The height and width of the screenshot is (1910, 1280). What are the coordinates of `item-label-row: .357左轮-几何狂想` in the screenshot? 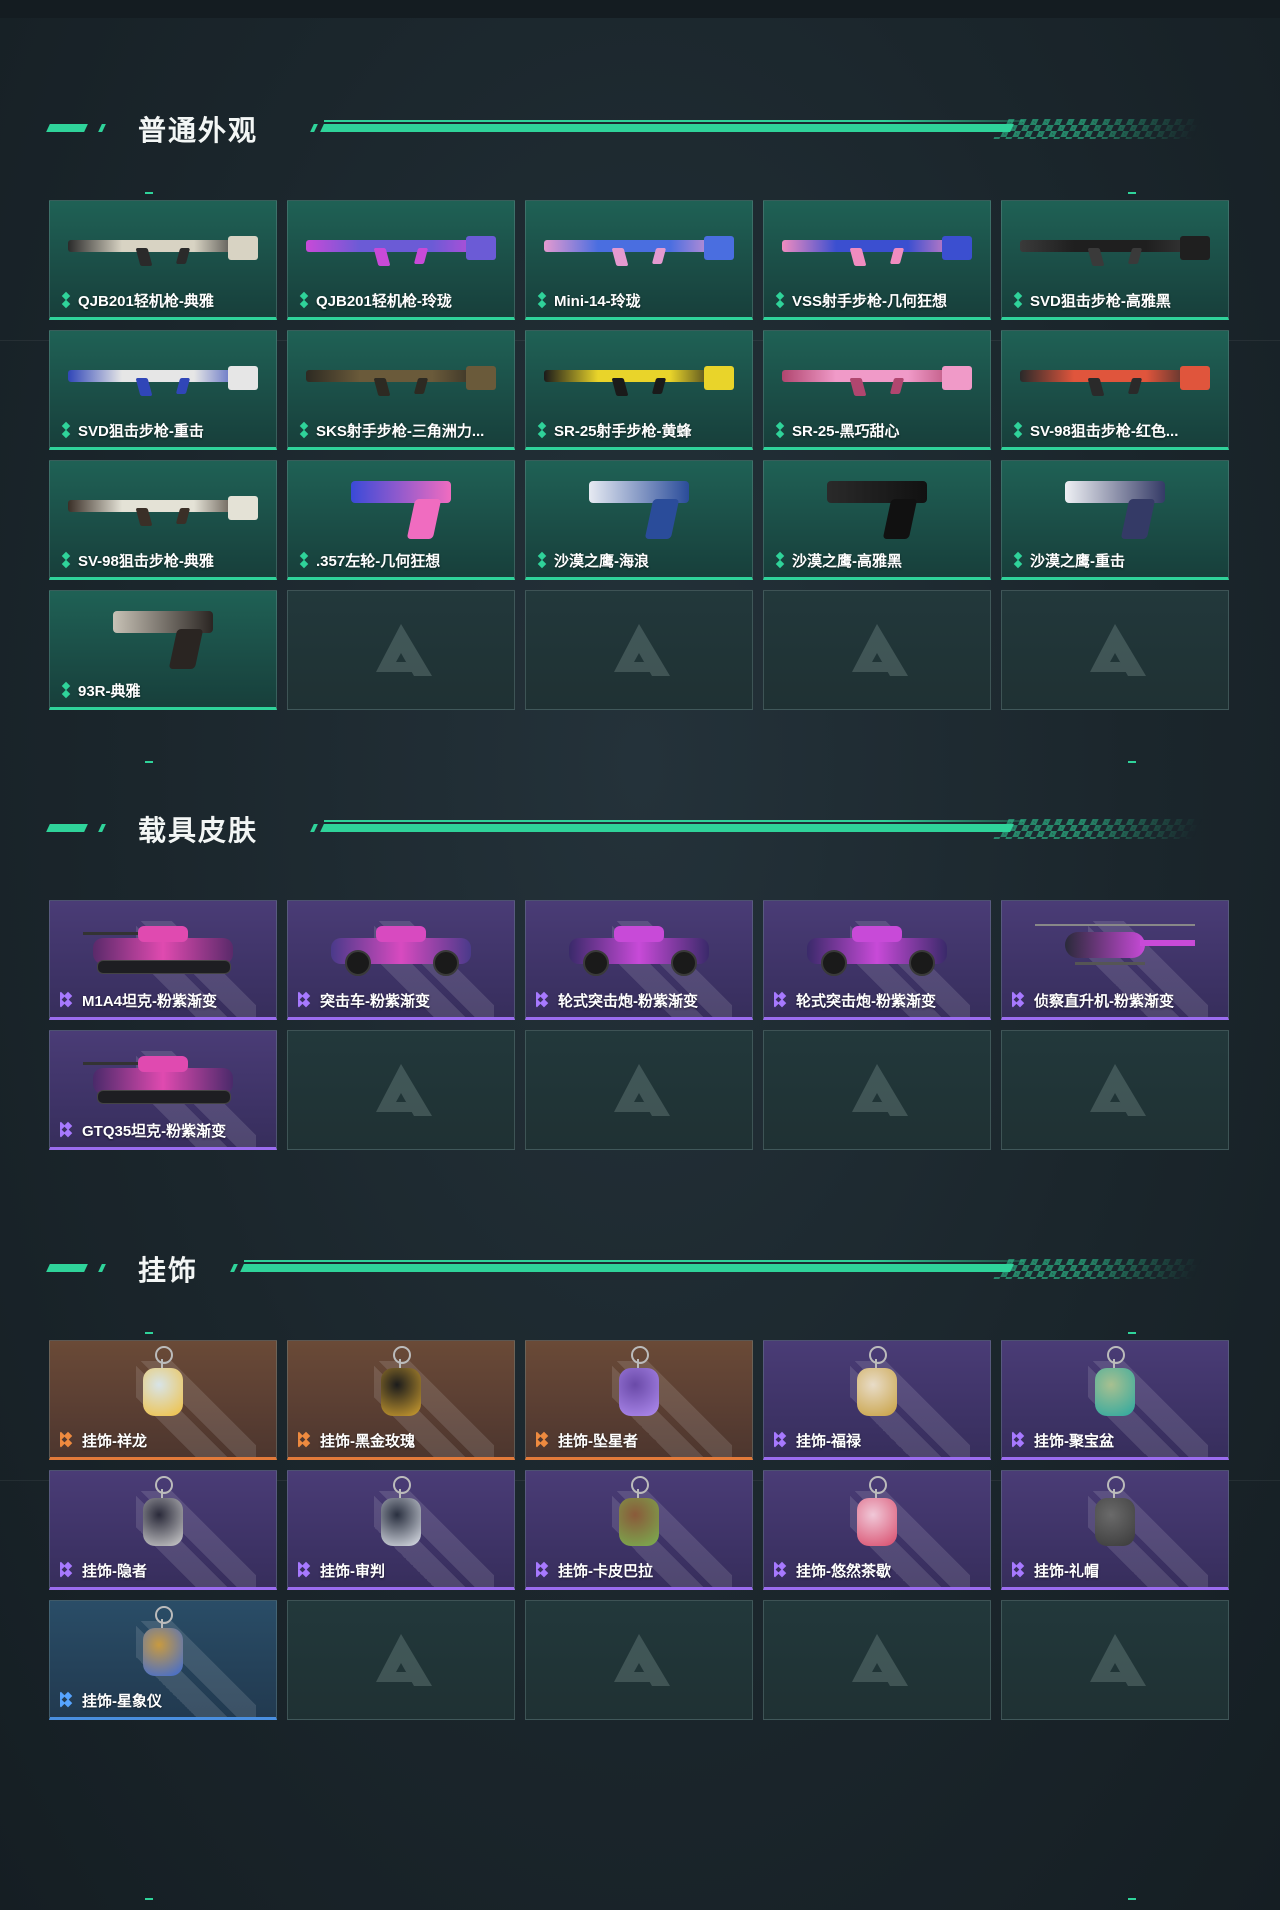 It's located at (403, 560).